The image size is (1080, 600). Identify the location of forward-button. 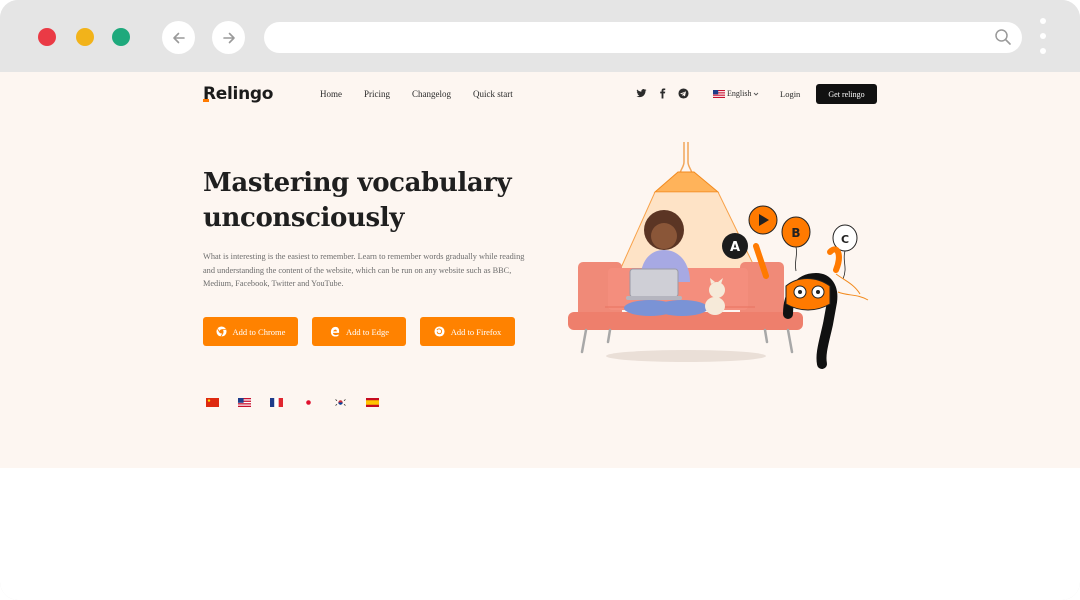
(228, 37).